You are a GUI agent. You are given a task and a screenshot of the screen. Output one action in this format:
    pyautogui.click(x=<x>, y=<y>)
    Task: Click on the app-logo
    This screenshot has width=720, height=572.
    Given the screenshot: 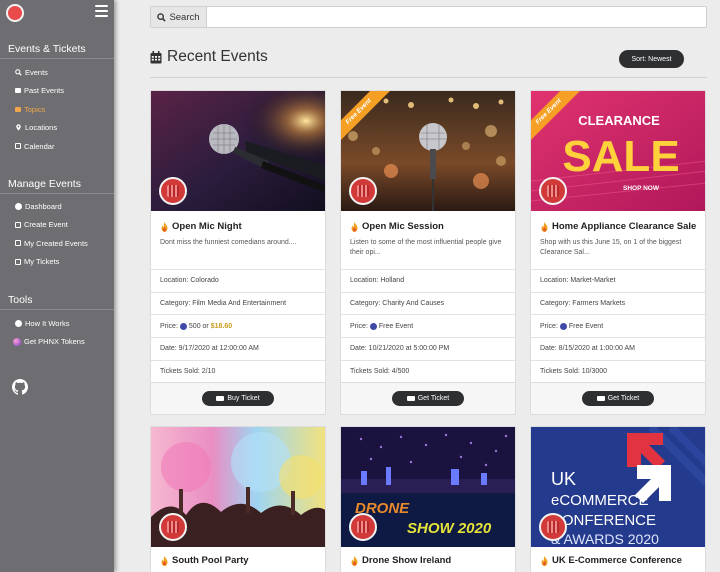 What is the action you would take?
    pyautogui.click(x=15, y=13)
    